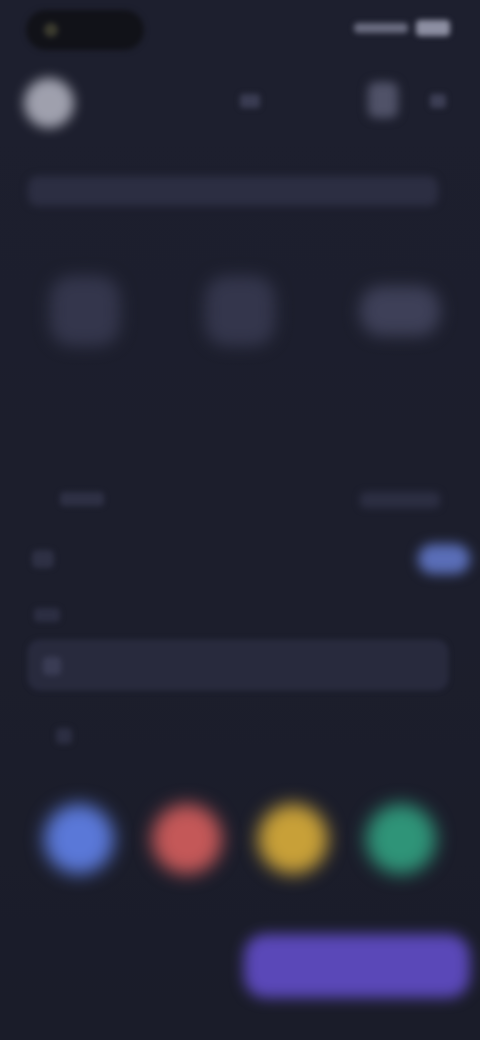  Describe the element at coordinates (43, 559) in the screenshot. I see `option-icon` at that location.